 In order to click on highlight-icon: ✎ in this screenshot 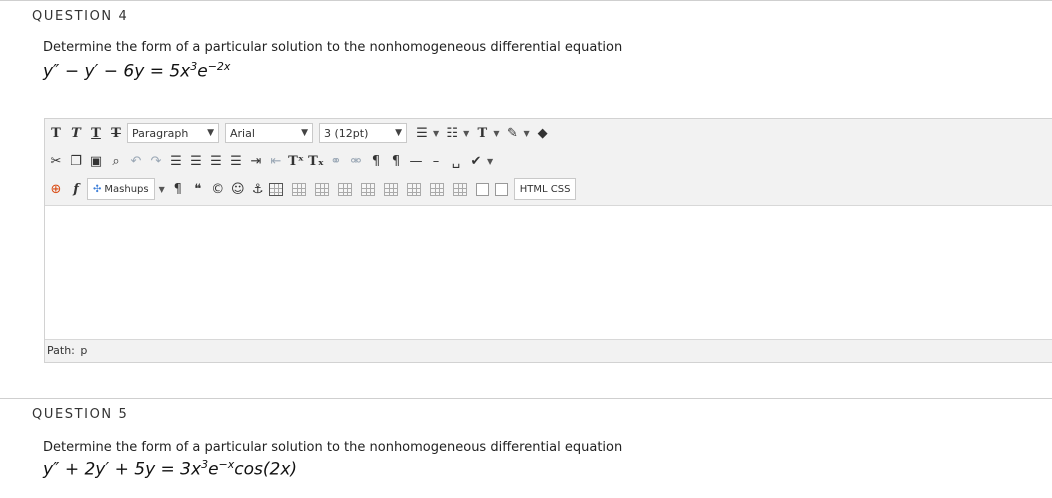, I will do `click(512, 133)`.